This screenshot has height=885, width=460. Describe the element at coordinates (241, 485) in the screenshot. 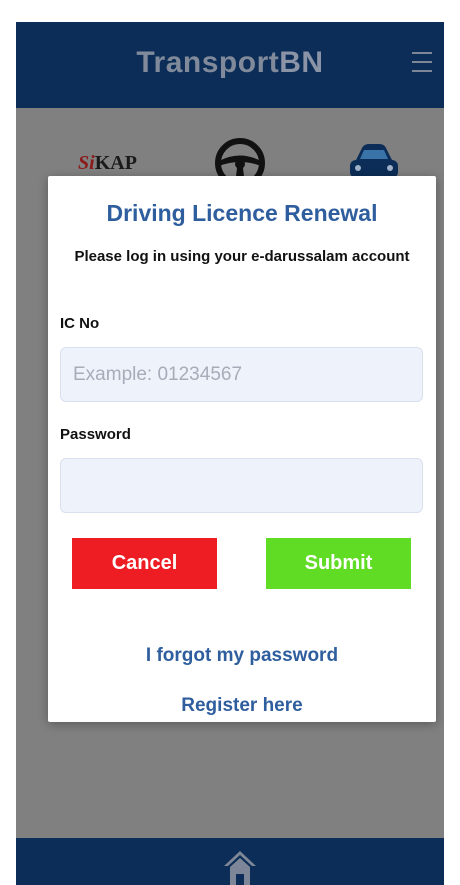

I see `password-input` at that location.